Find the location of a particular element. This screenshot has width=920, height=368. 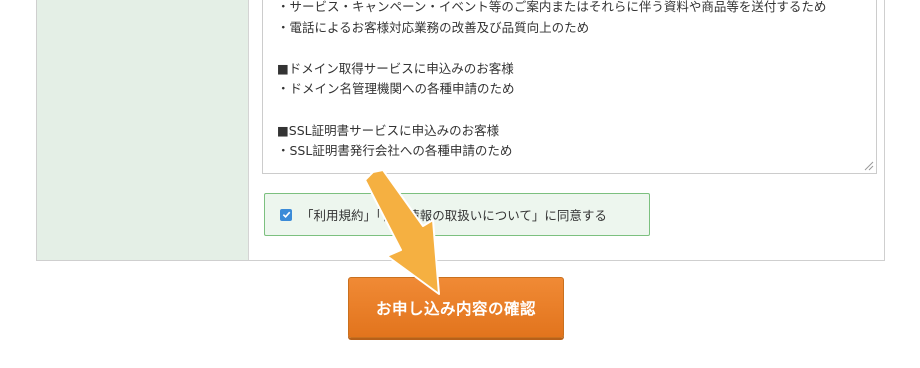

agree-box: 「利用規約」「個人情報の取扱いについて」に同意する is located at coordinates (457, 214).